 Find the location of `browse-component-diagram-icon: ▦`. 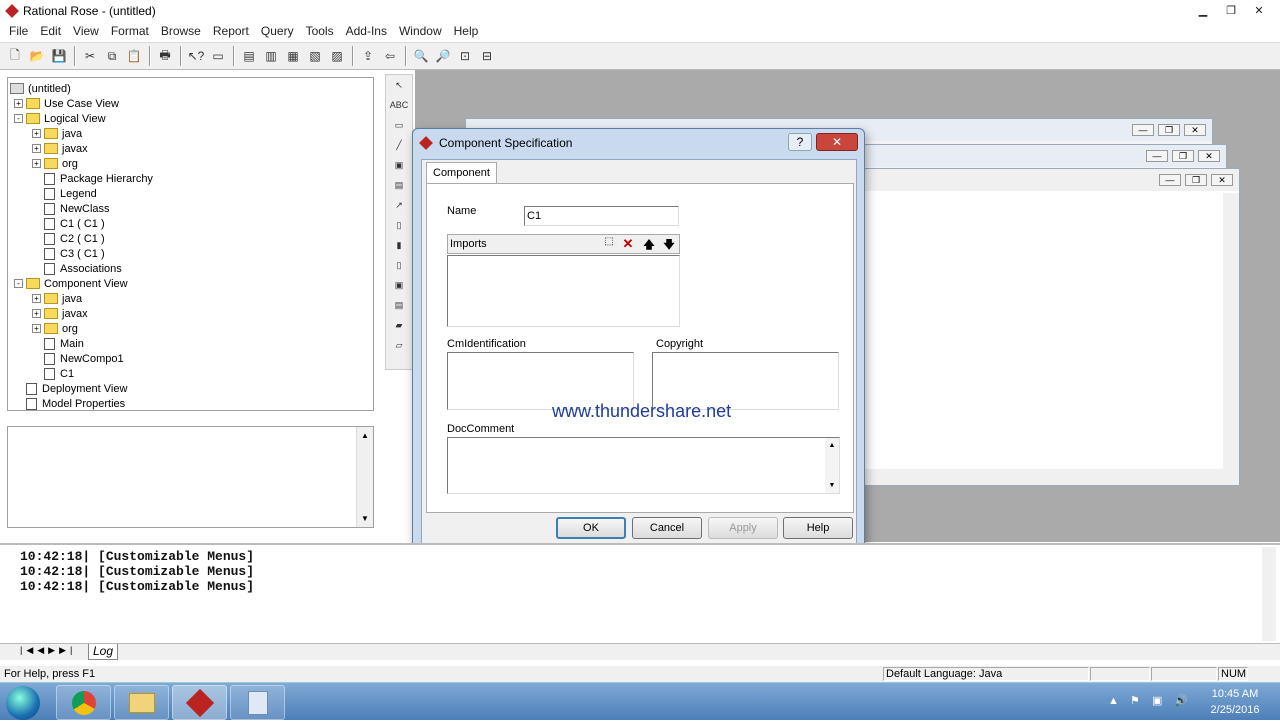

browse-component-diagram-icon: ▦ is located at coordinates (293, 56).